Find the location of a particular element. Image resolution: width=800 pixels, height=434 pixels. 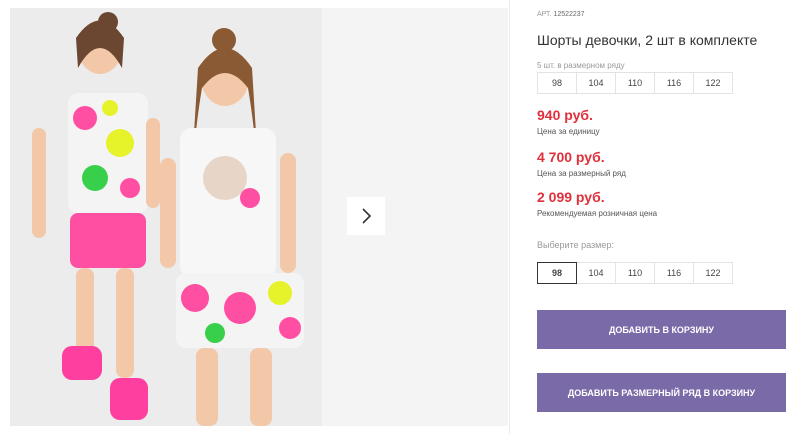

size-row-item: 110 is located at coordinates (635, 83).